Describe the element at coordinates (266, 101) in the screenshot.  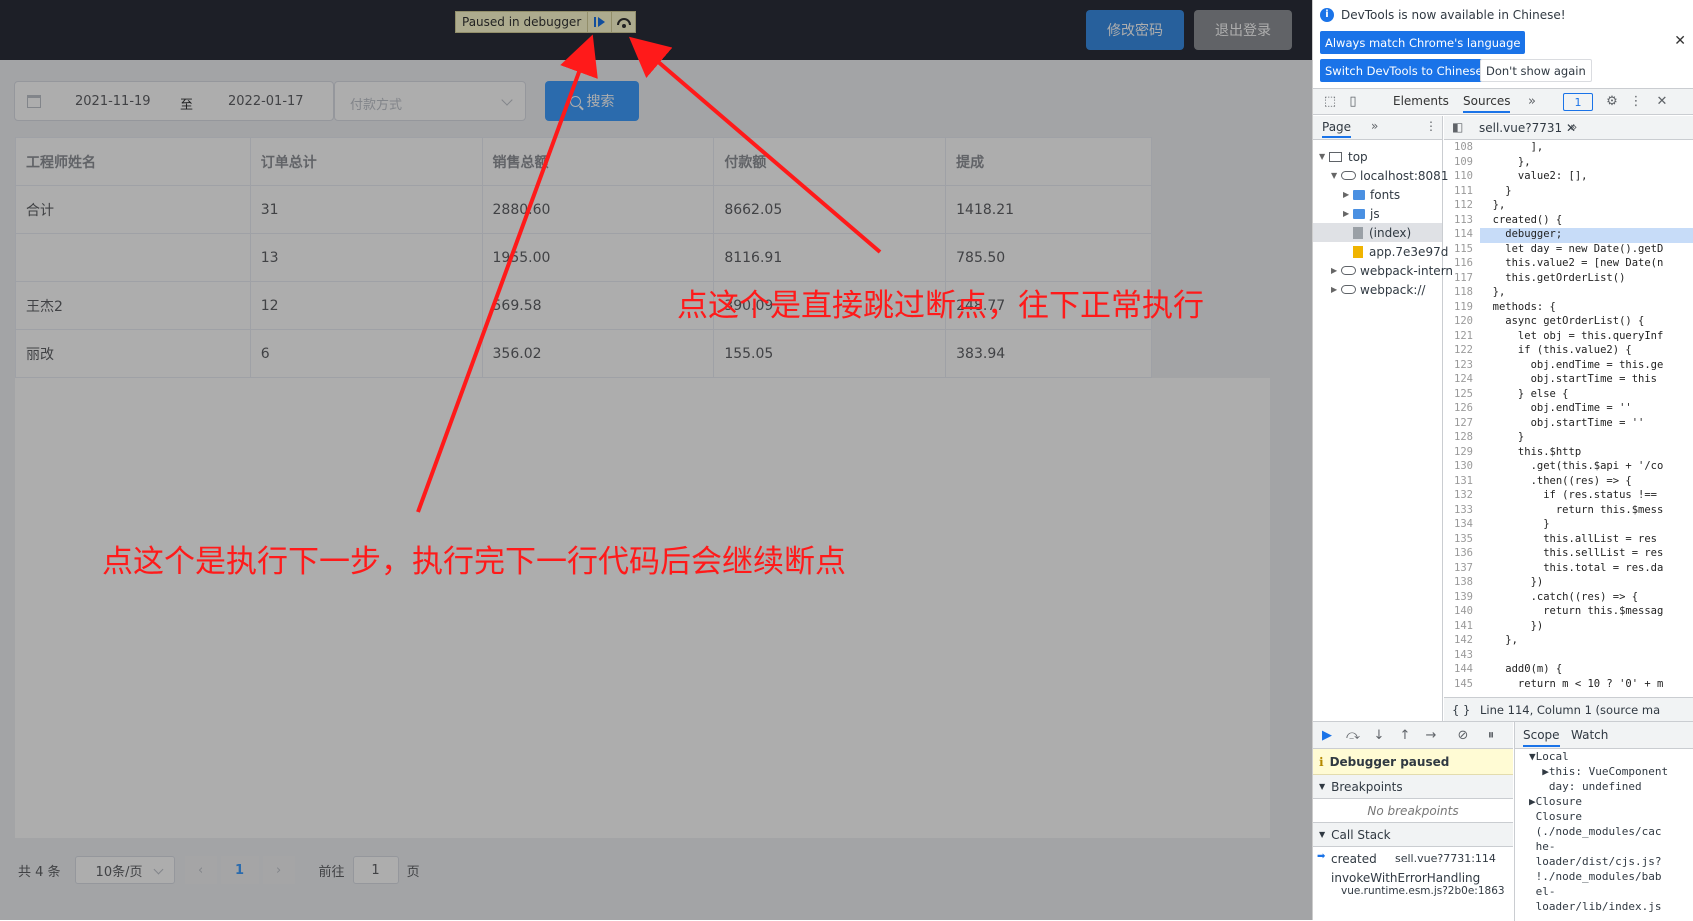
I see `end-date: 2022-01-17` at that location.